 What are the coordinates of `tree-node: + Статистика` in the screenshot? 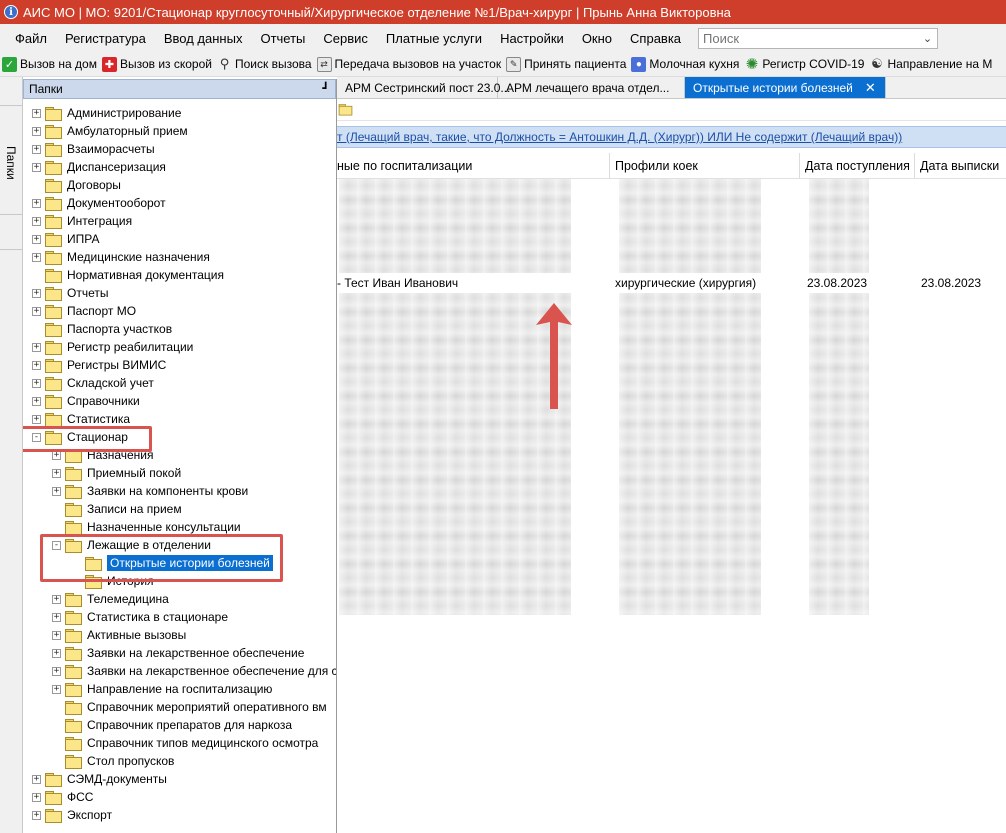 It's located at (179, 419).